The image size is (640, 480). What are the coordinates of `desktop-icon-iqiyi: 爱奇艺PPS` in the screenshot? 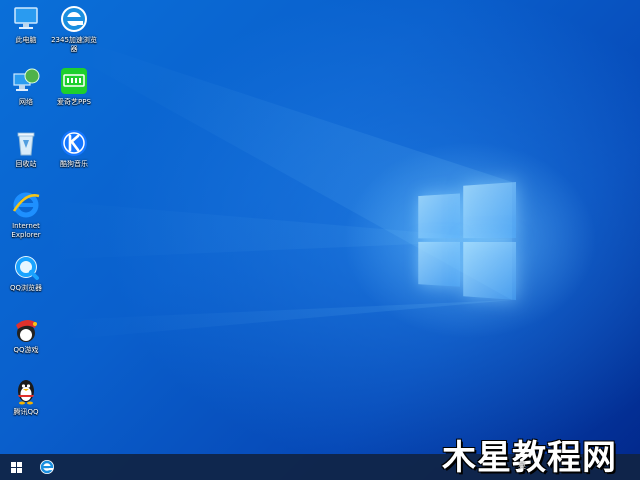 It's located at (74, 94).